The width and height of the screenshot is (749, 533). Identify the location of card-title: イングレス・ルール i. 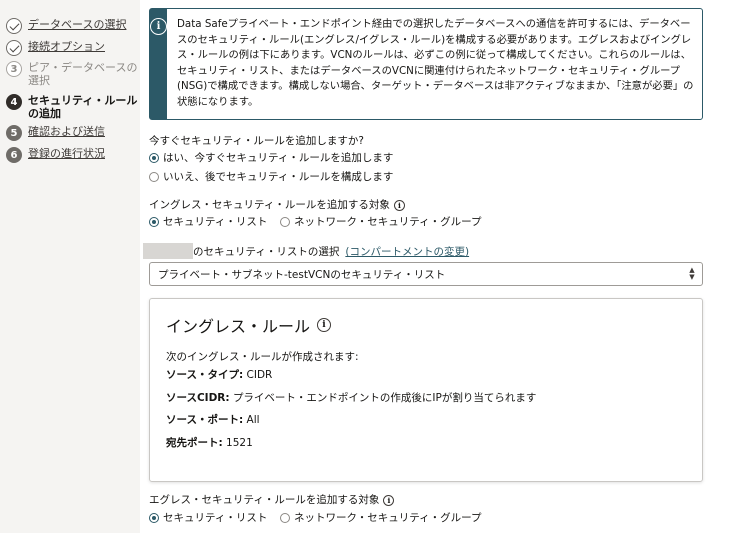
(249, 325).